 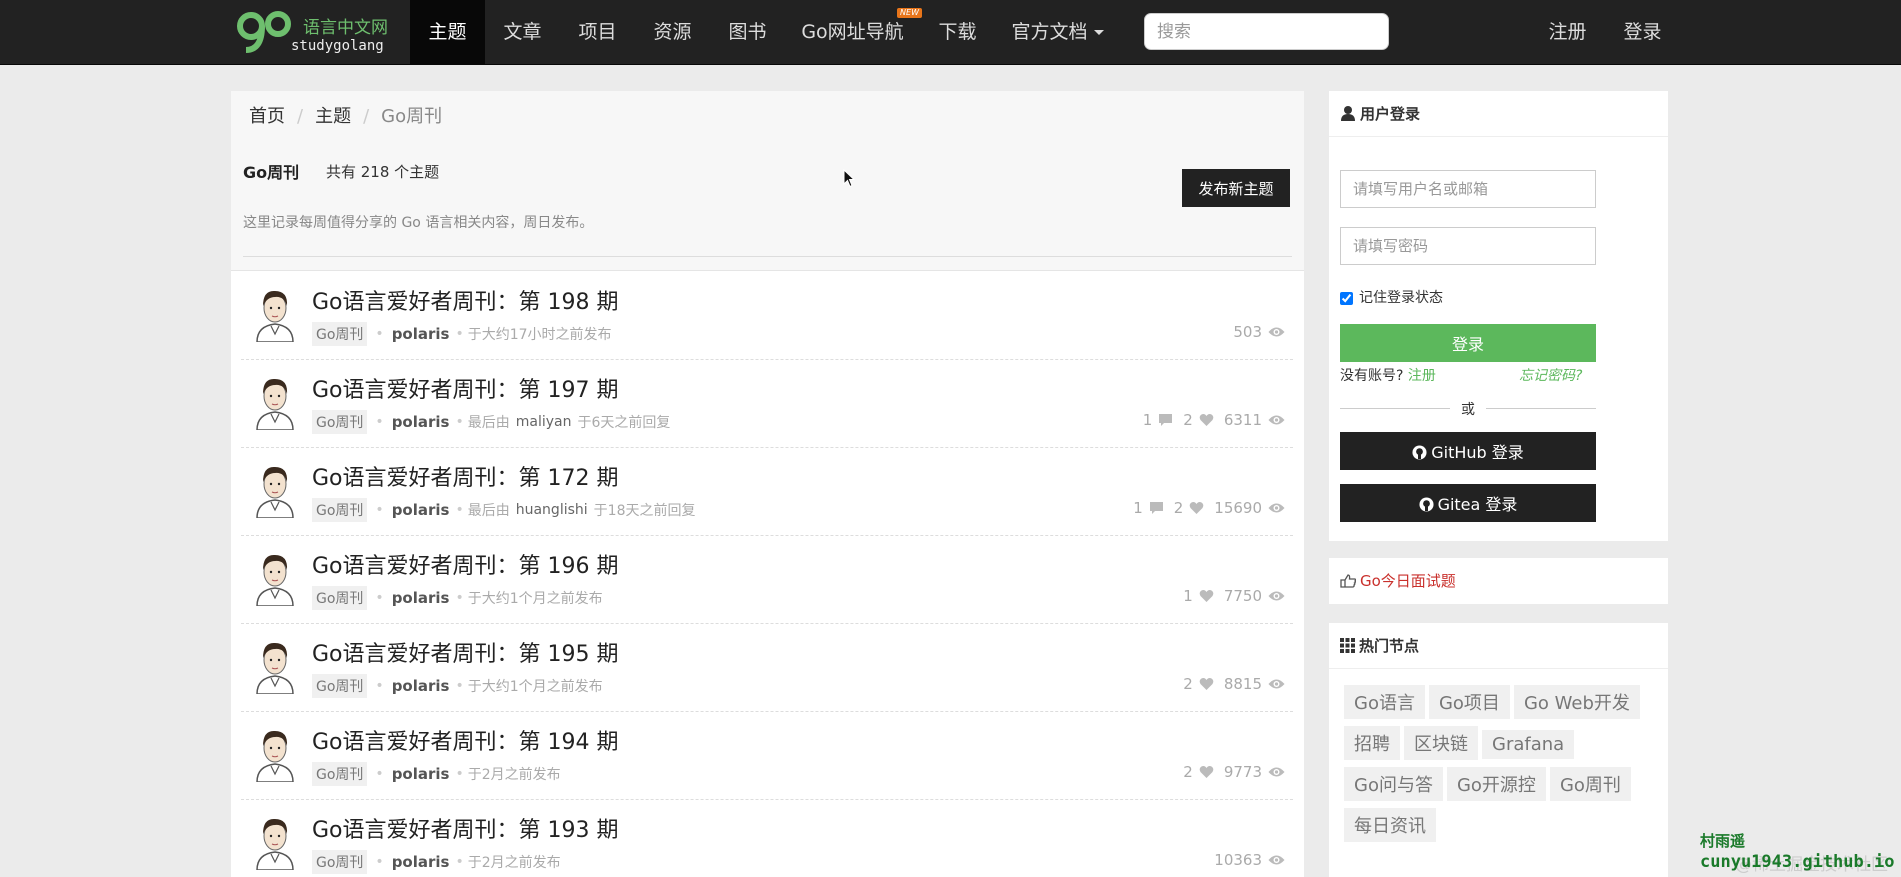 What do you see at coordinates (1468, 189) in the screenshot?
I see `username-field` at bounding box center [1468, 189].